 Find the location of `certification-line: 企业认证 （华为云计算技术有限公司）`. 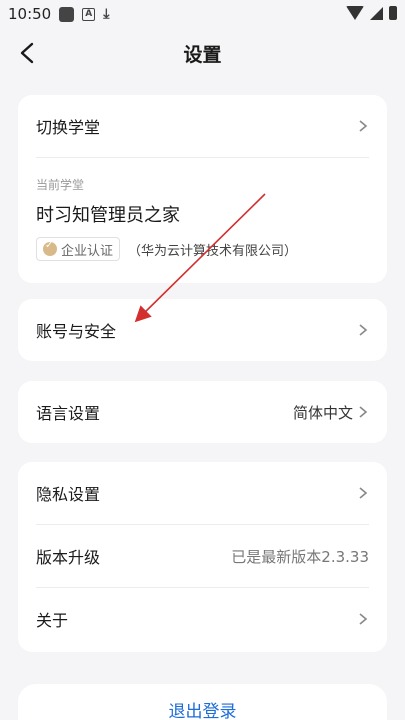

certification-line: 企业认证 （华为云计算技术有限公司） is located at coordinates (202, 249).